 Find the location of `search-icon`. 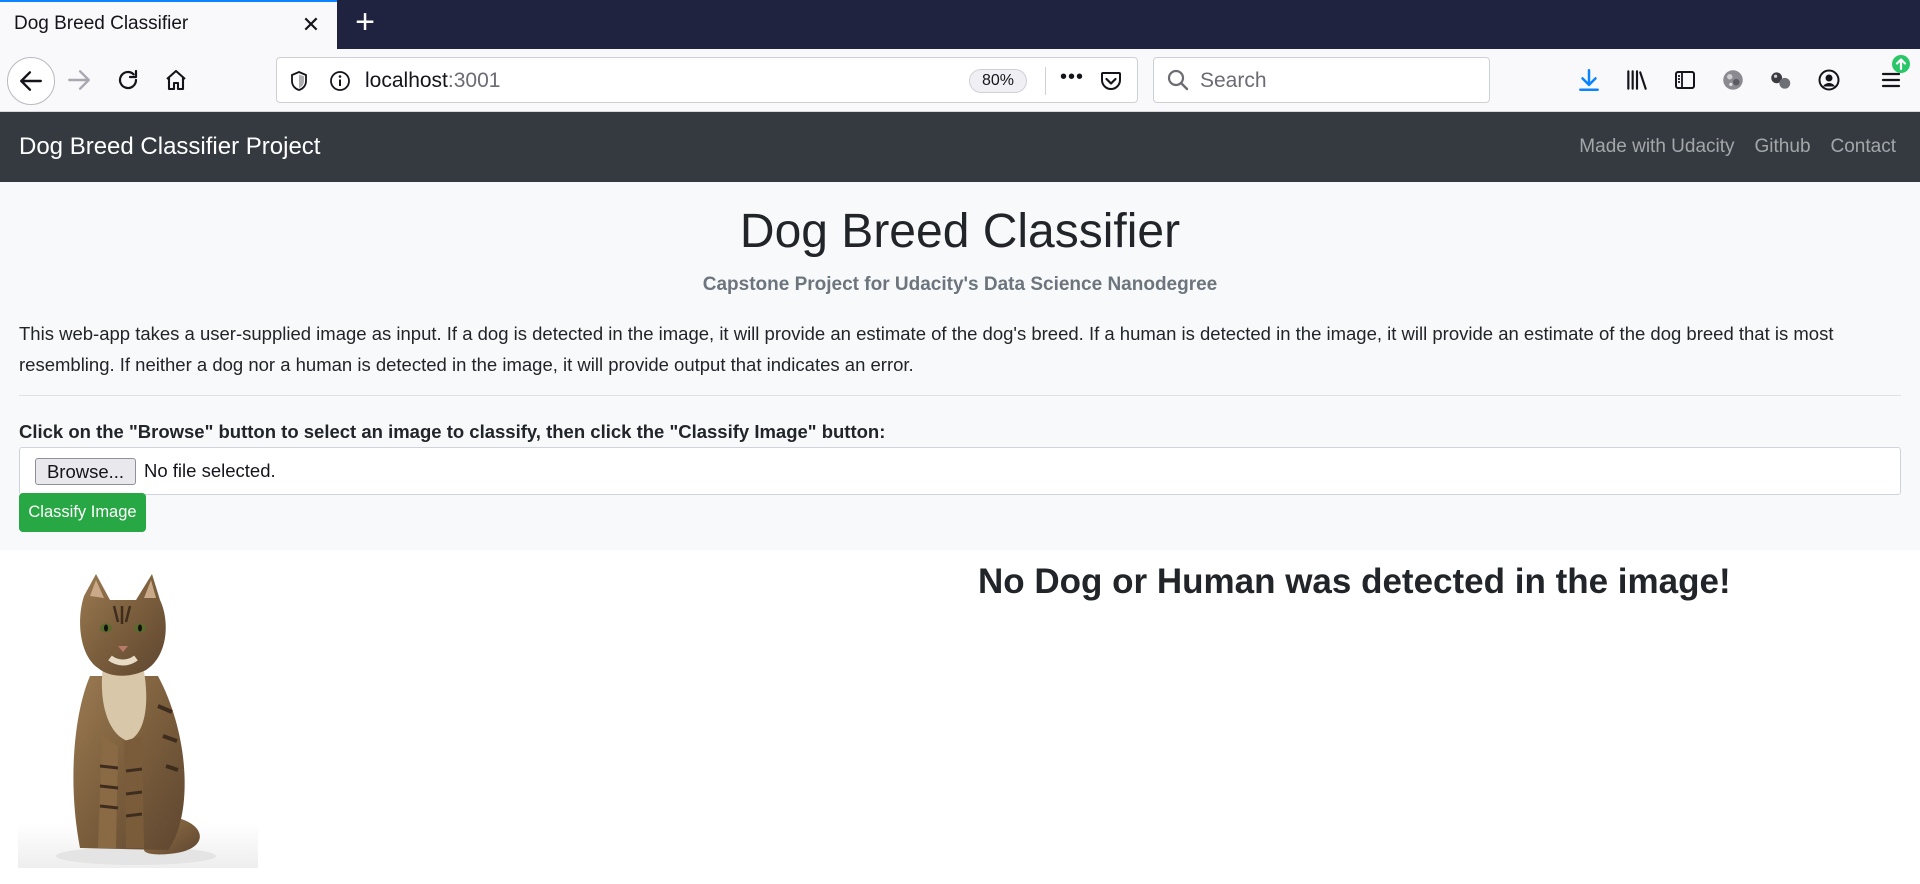

search-icon is located at coordinates (1178, 80).